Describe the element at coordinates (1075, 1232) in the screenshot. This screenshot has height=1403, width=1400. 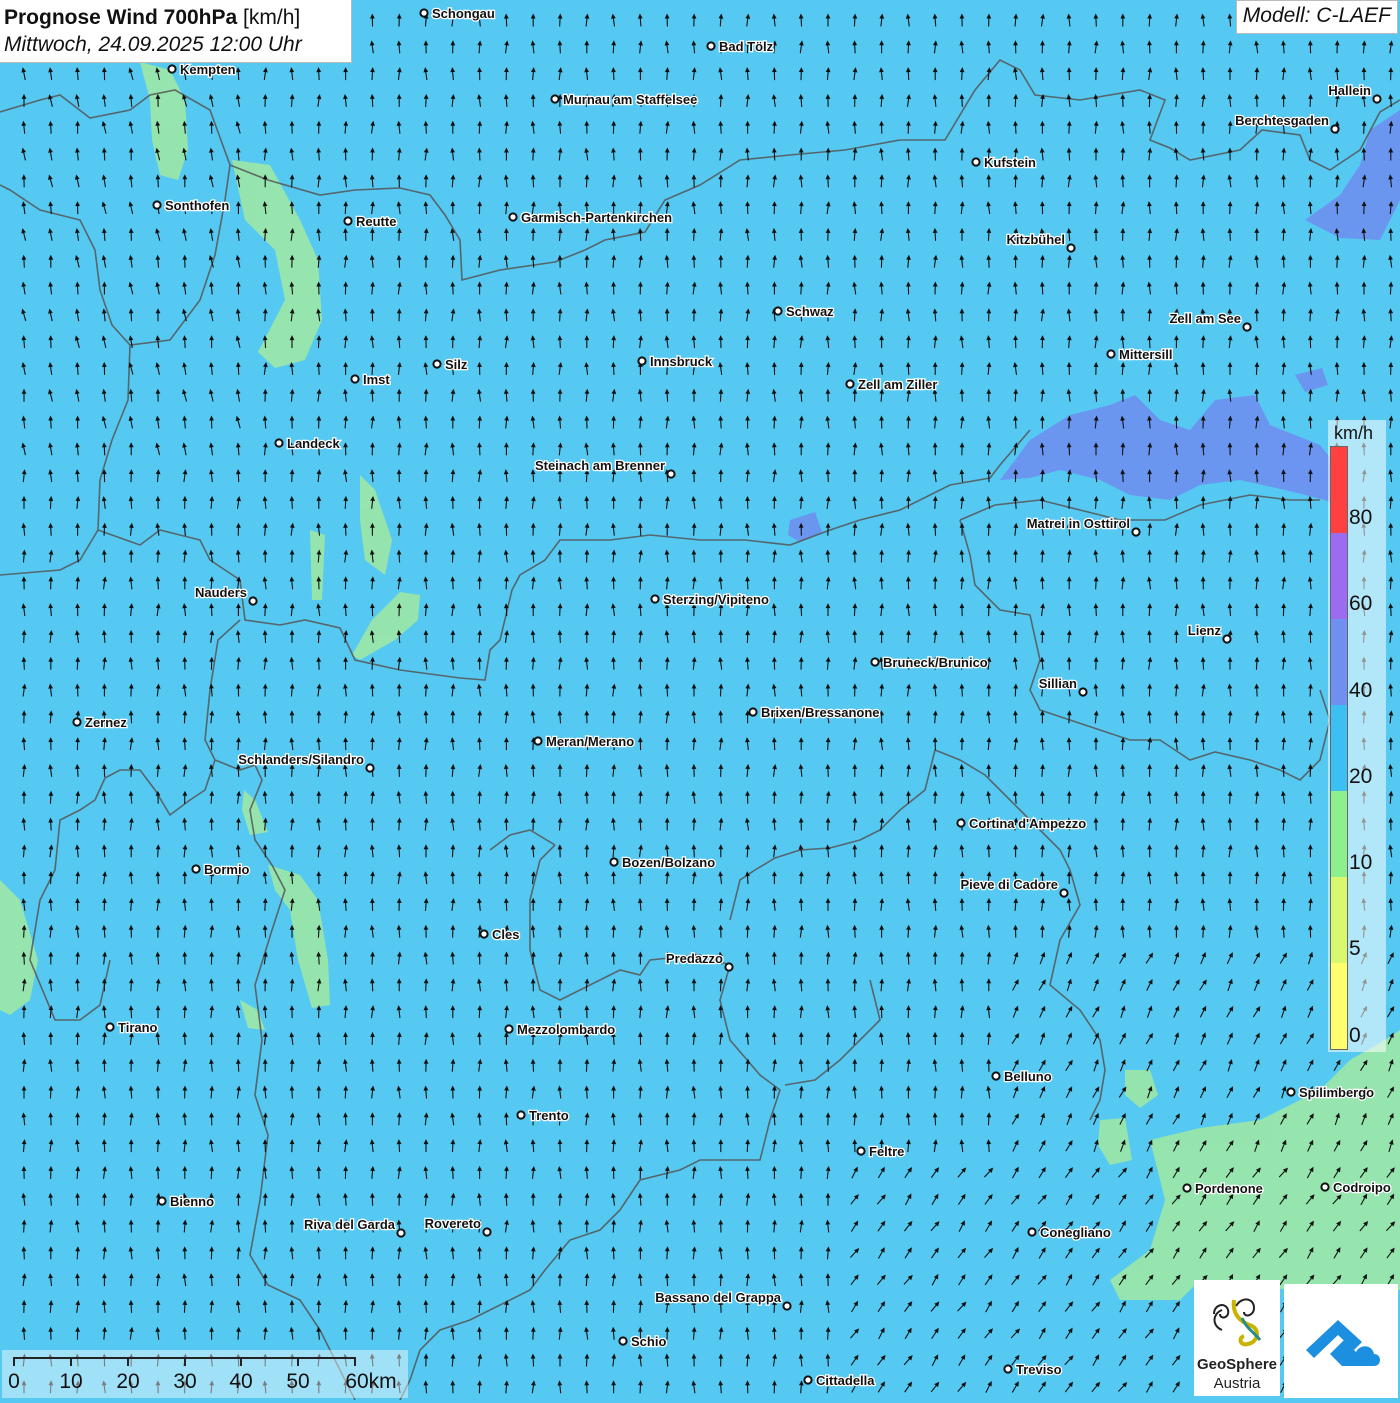
I see `city-name: Conegliano` at that location.